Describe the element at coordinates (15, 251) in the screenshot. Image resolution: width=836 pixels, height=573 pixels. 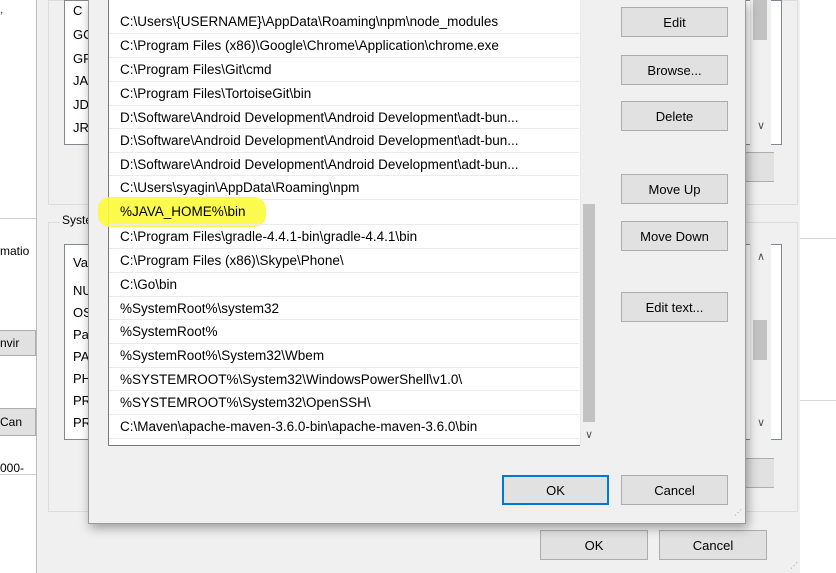
I see `background-label-fragment: matio` at that location.